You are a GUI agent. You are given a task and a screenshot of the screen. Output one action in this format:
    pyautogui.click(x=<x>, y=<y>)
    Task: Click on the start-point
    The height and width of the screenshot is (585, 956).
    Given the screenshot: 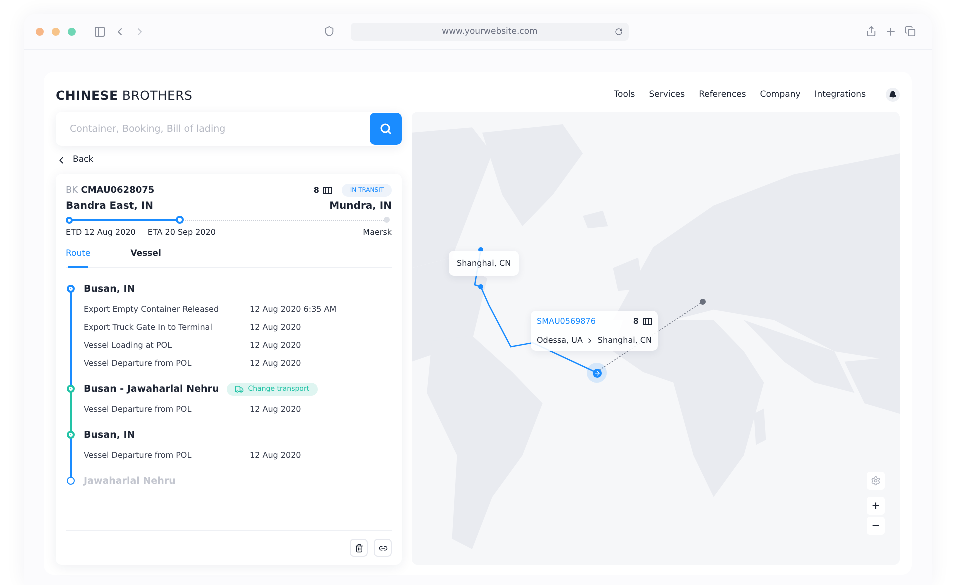 What is the action you would take?
    pyautogui.click(x=69, y=220)
    